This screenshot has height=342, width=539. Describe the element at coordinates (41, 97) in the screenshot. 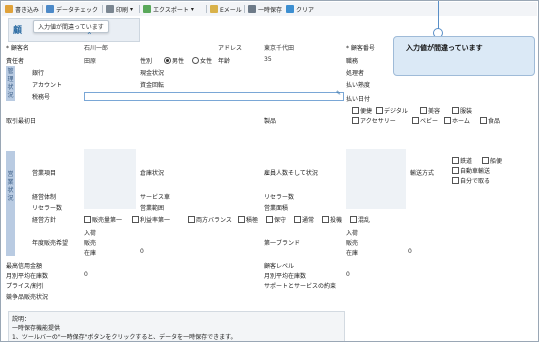

I see `tax-number-label: 税務号` at that location.